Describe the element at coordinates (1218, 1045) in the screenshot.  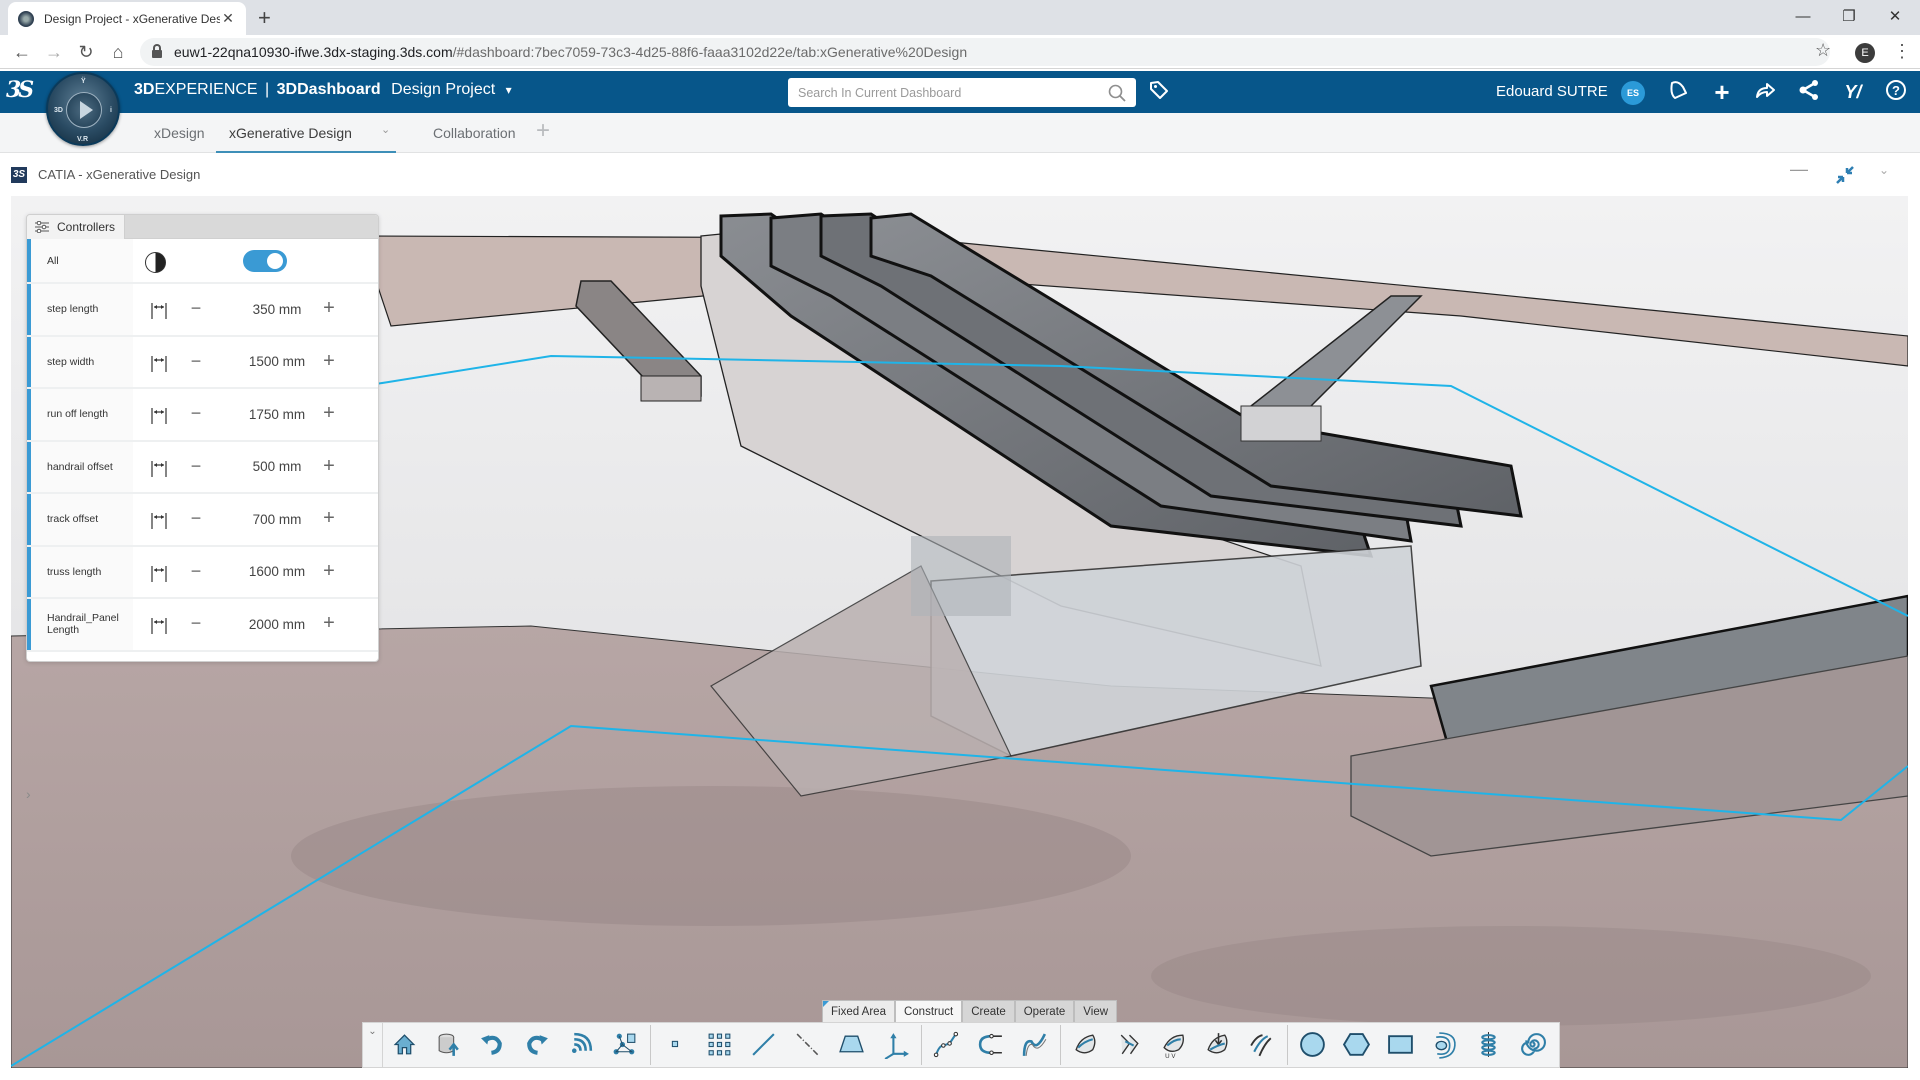
I see `project-surface-button` at that location.